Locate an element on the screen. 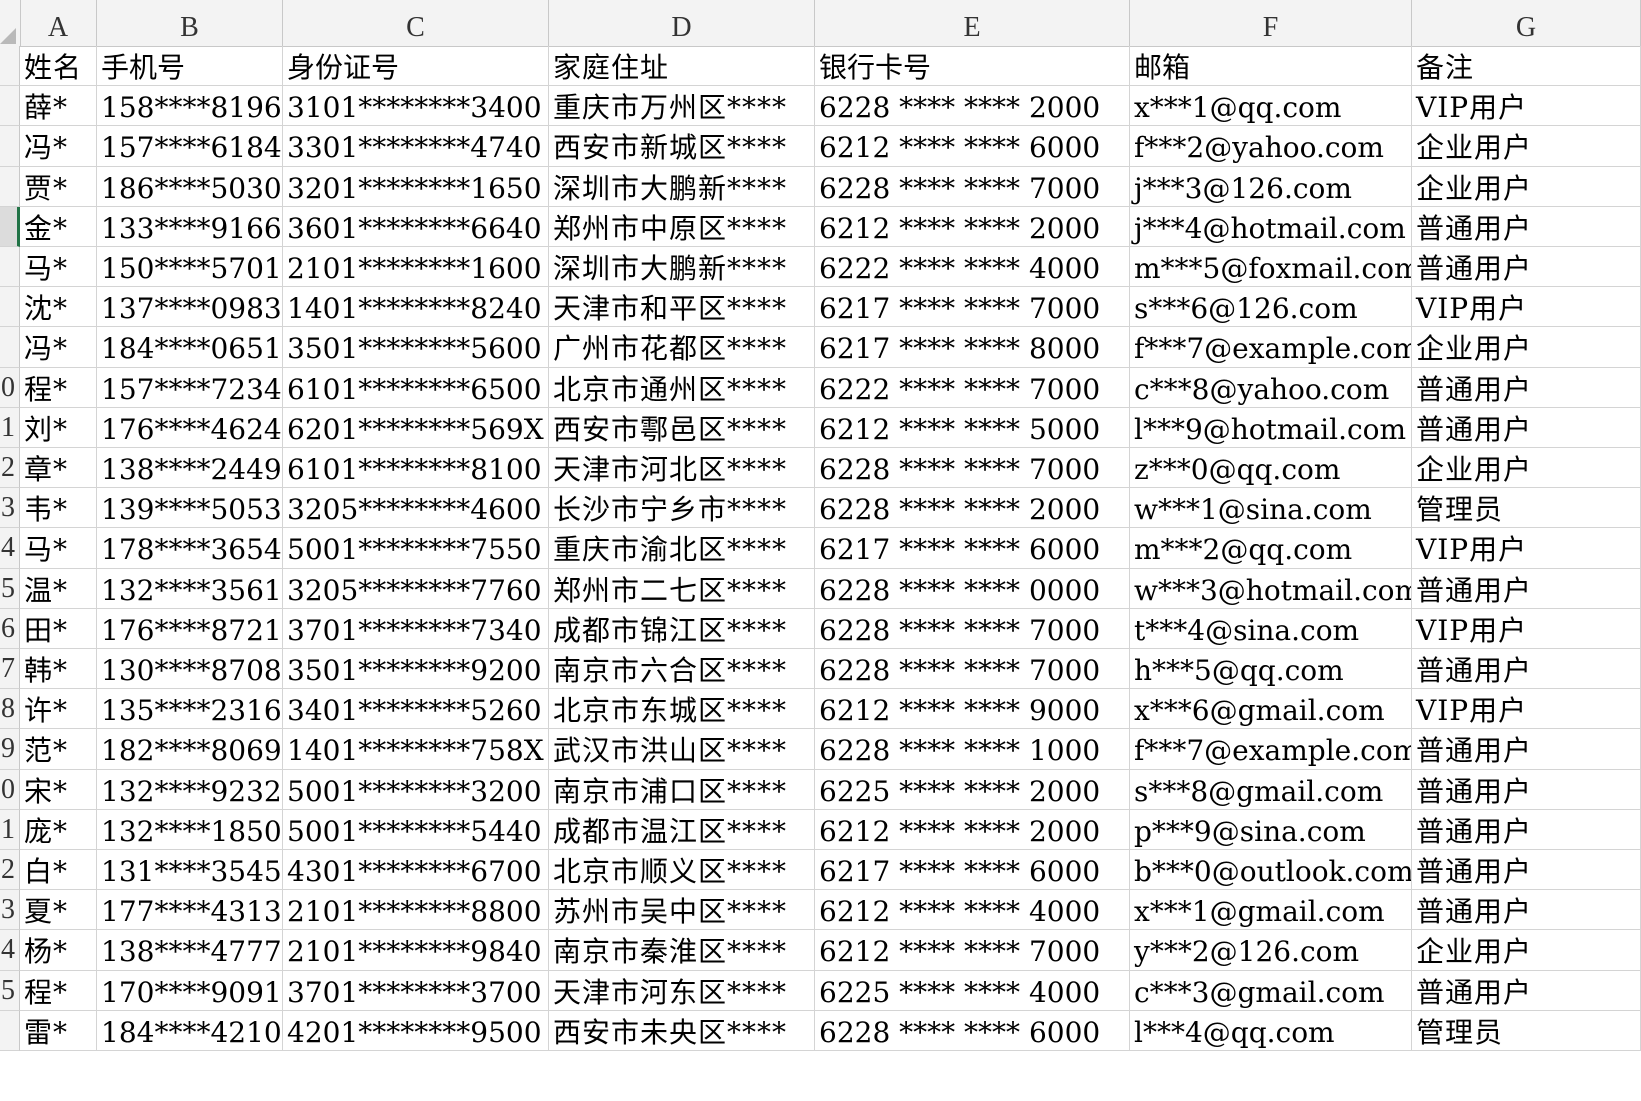 The height and width of the screenshot is (1101, 1641). table-cell: 金* is located at coordinates (58, 226).